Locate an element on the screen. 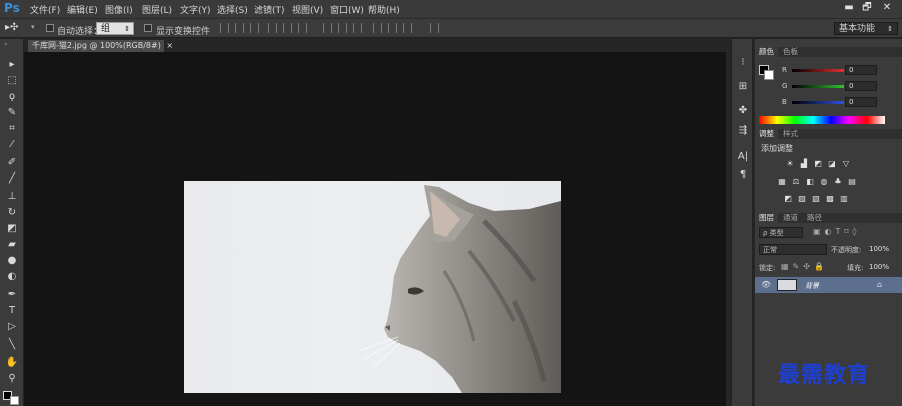 The image size is (902, 406). threshold-icon: ▧ is located at coordinates (816, 198).